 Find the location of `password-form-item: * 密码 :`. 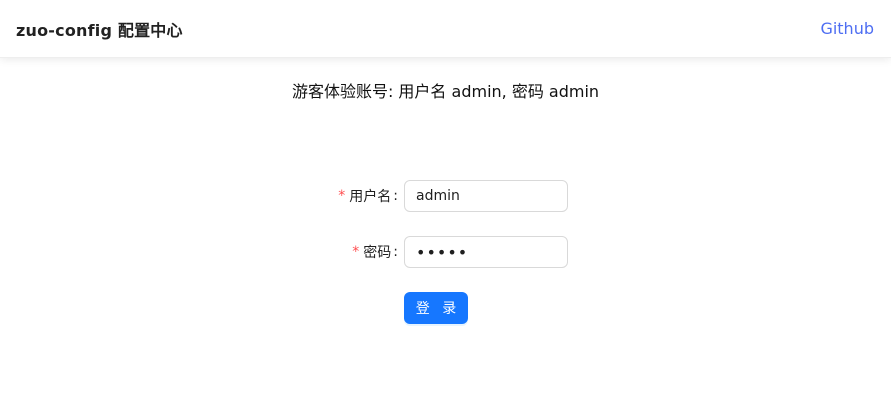

password-form-item: * 密码 : is located at coordinates (445, 252).